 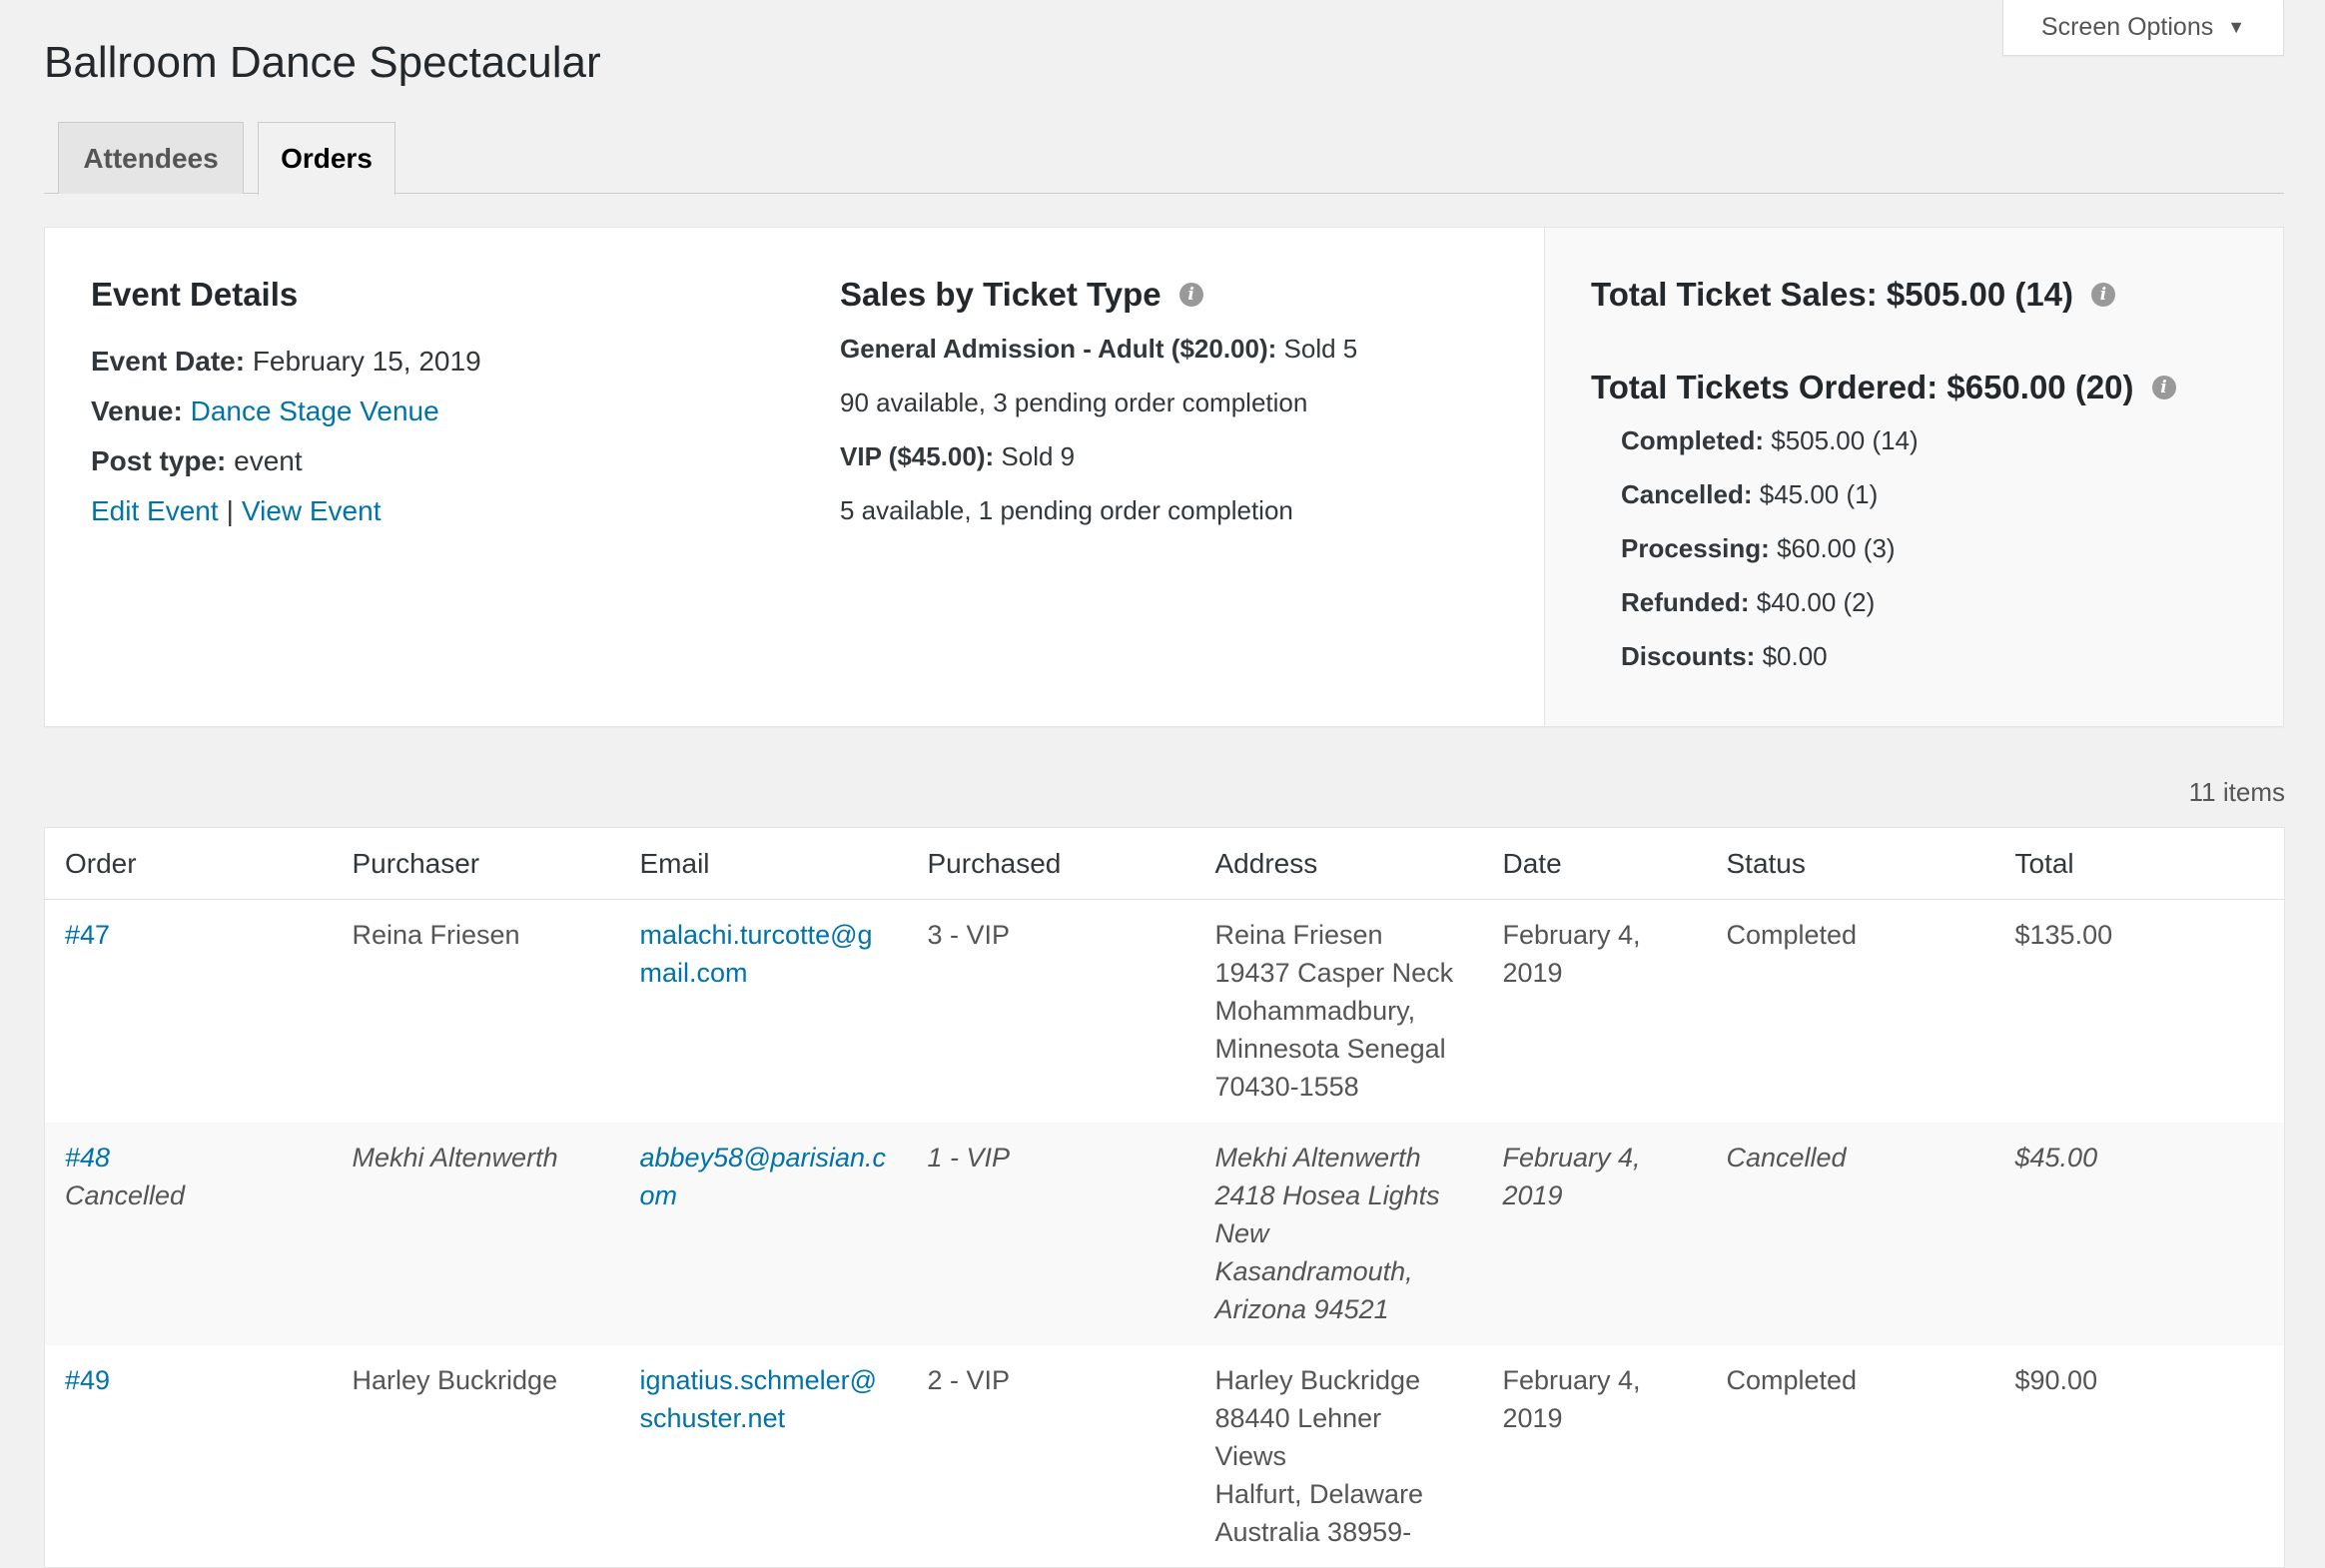 I want to click on breakdown-processing: Processing: $60.00 (3), so click(x=1758, y=548).